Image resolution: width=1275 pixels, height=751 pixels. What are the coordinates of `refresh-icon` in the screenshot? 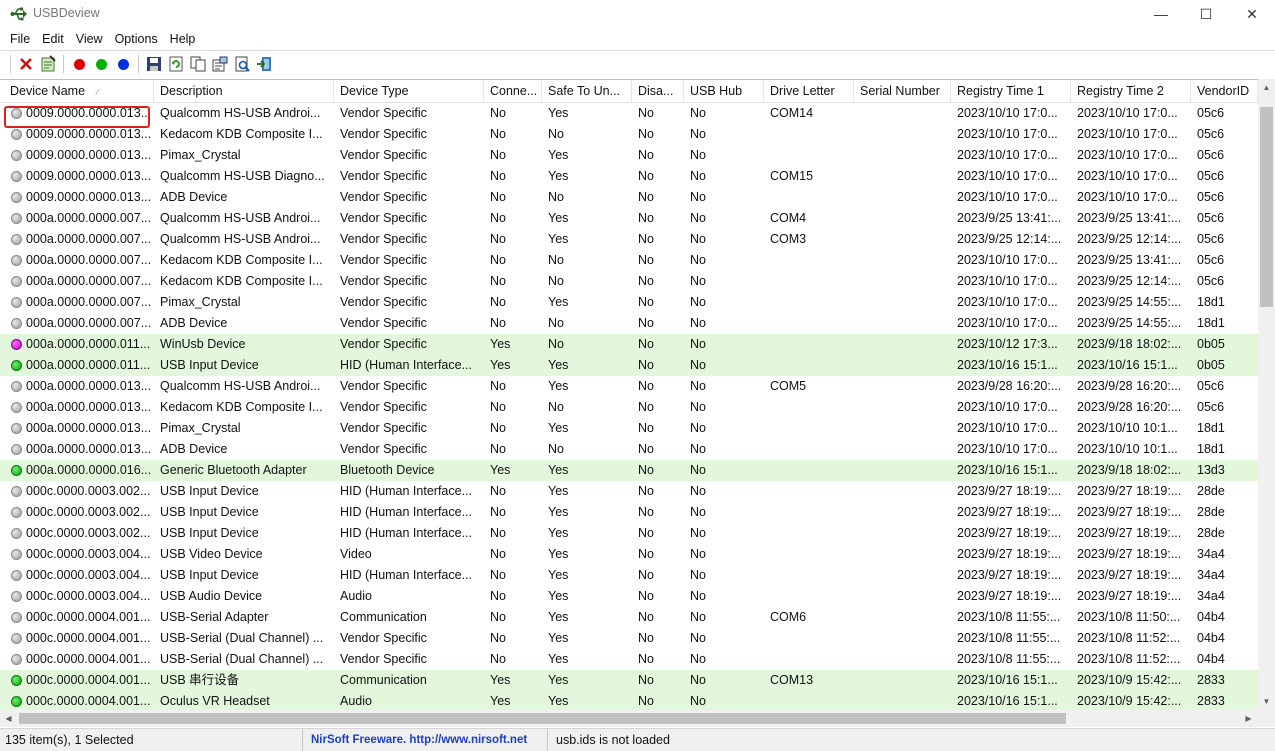 It's located at (176, 64).